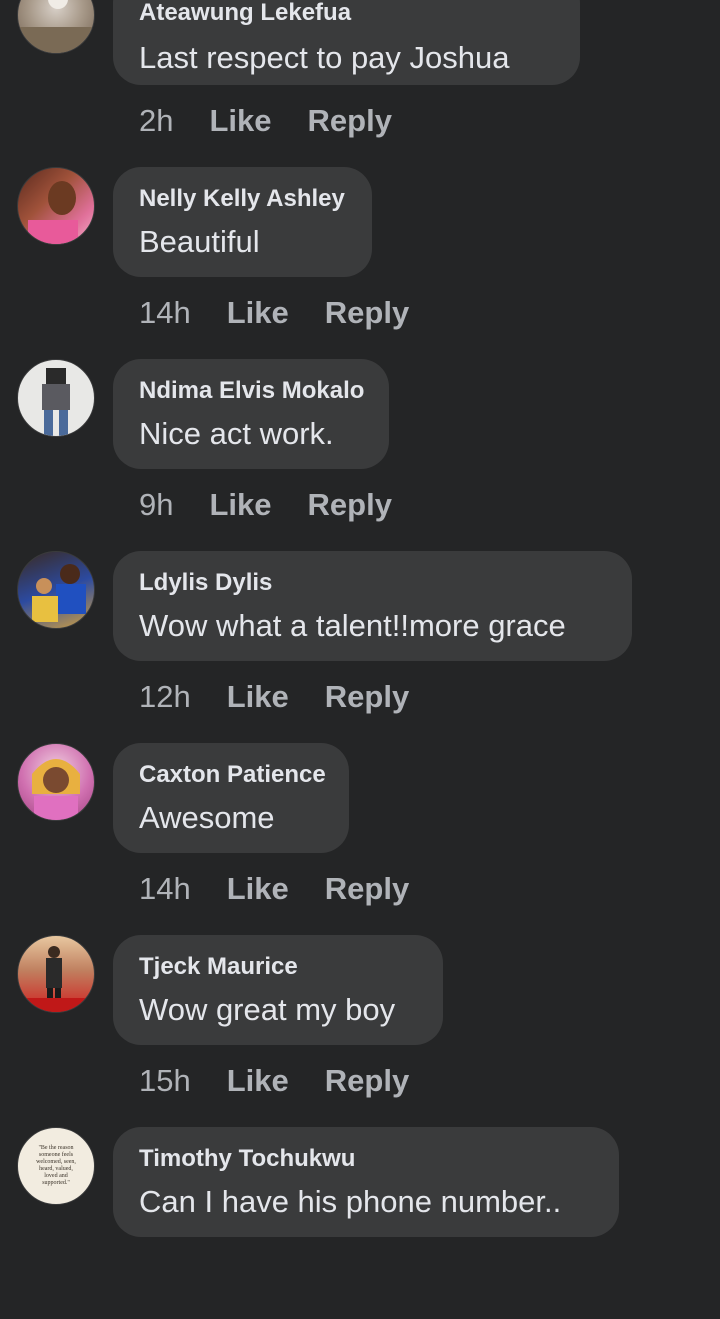 The height and width of the screenshot is (1319, 720). I want to click on comment-actions: 12h Like Reply, so click(274, 697).